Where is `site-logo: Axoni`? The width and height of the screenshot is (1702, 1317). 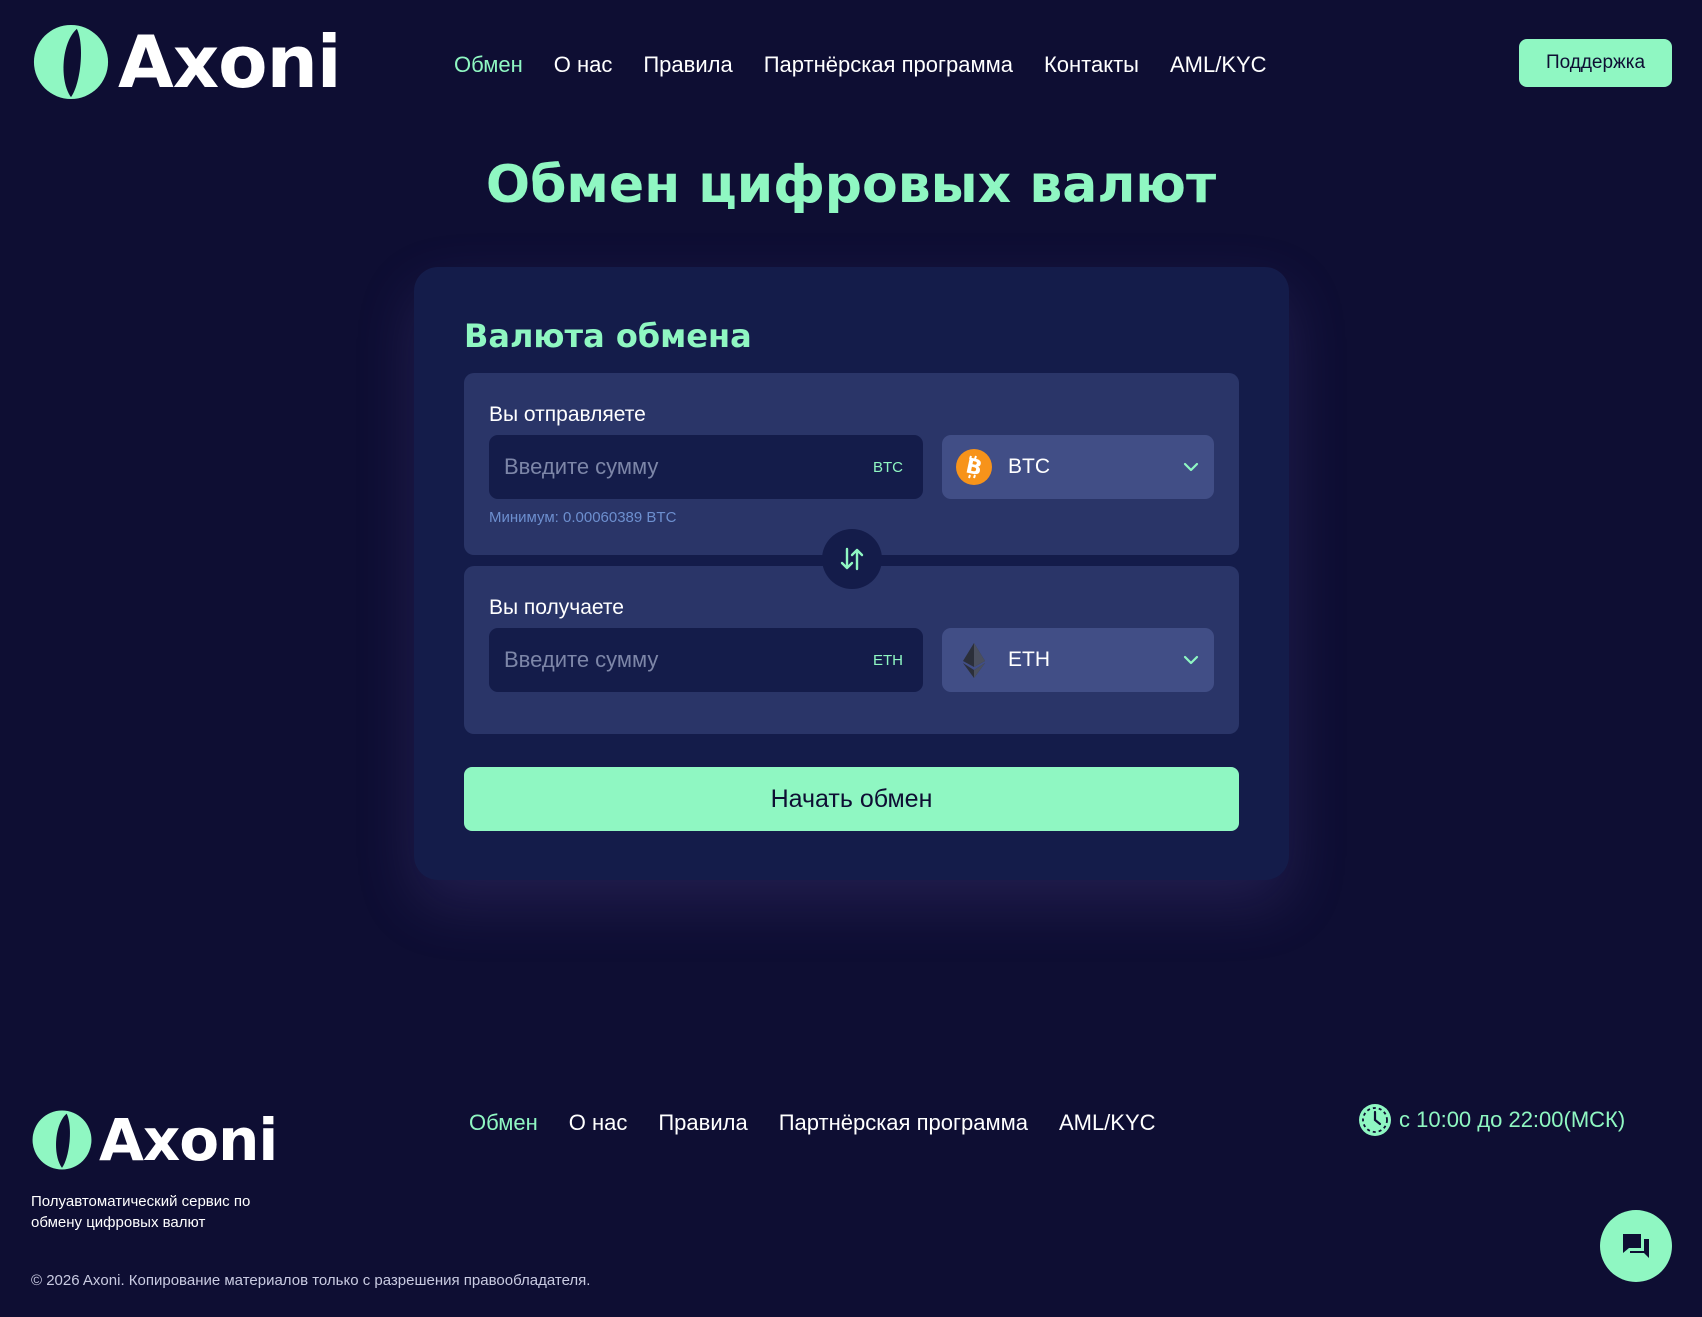 site-logo: Axoni is located at coordinates (187, 62).